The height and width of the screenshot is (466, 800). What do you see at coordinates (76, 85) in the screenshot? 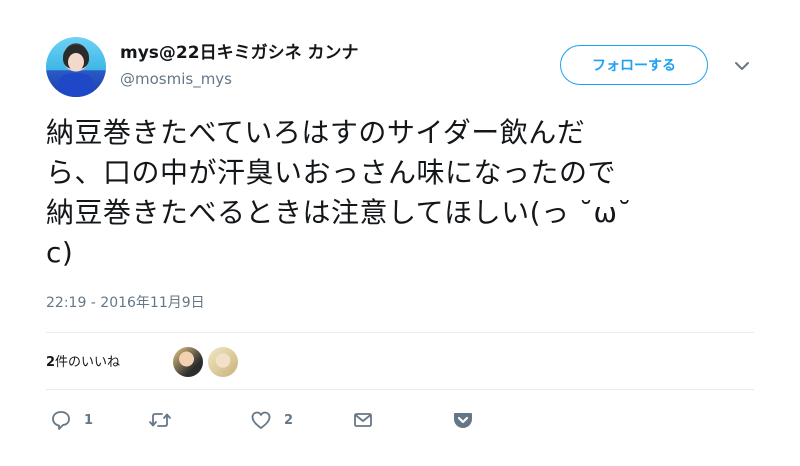
I see `avatar-dress` at bounding box center [76, 85].